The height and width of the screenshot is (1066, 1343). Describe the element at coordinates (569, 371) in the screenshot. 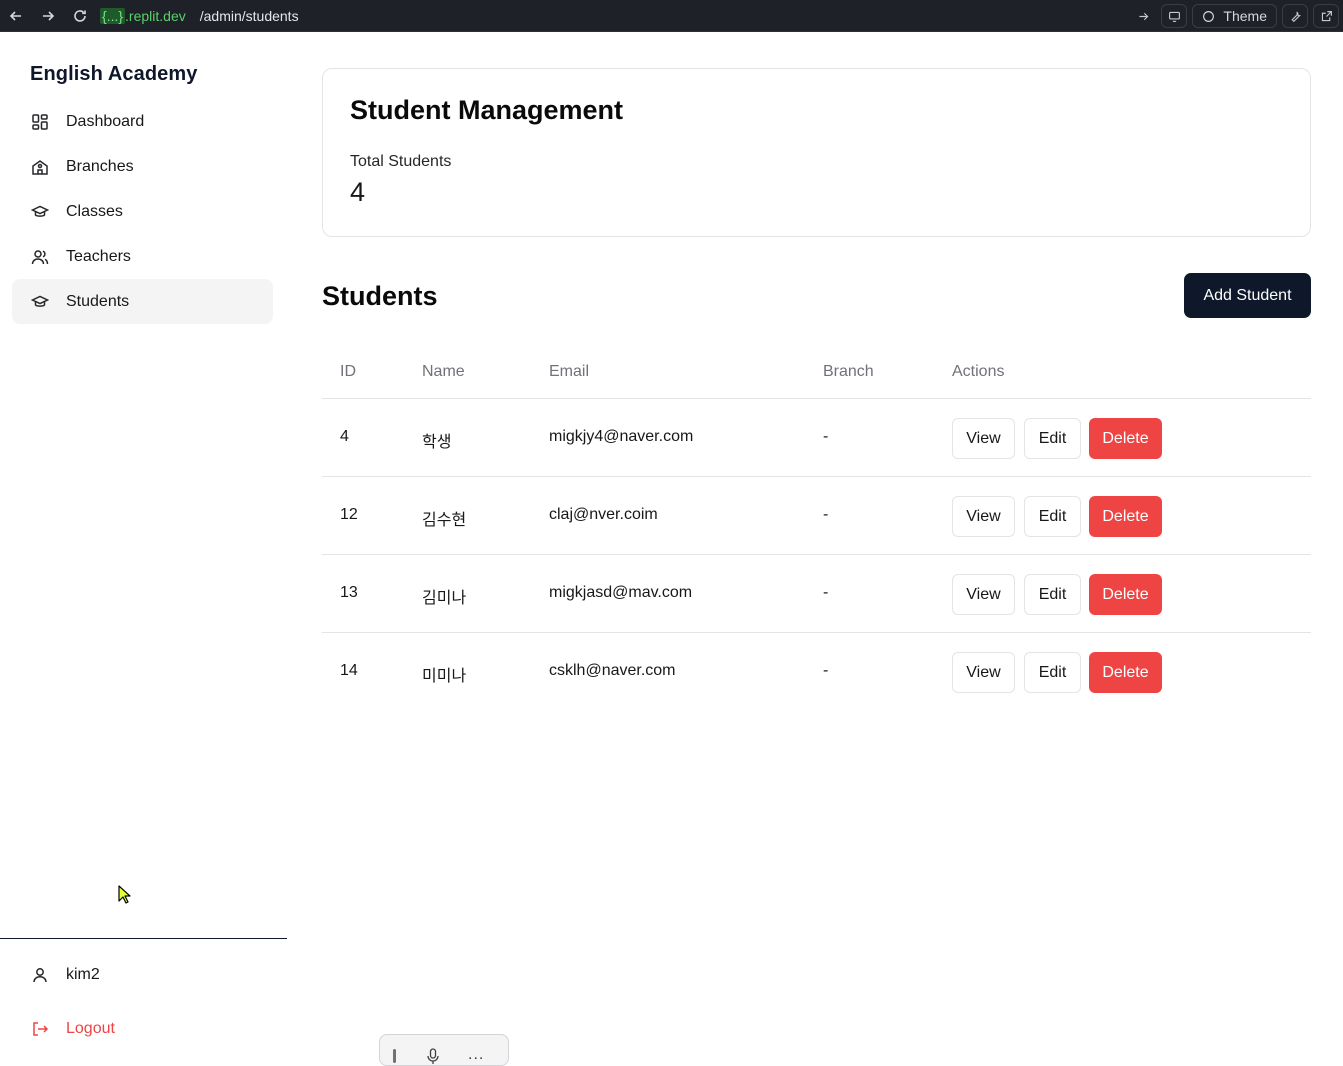

I see `column-header-email: Email` at that location.